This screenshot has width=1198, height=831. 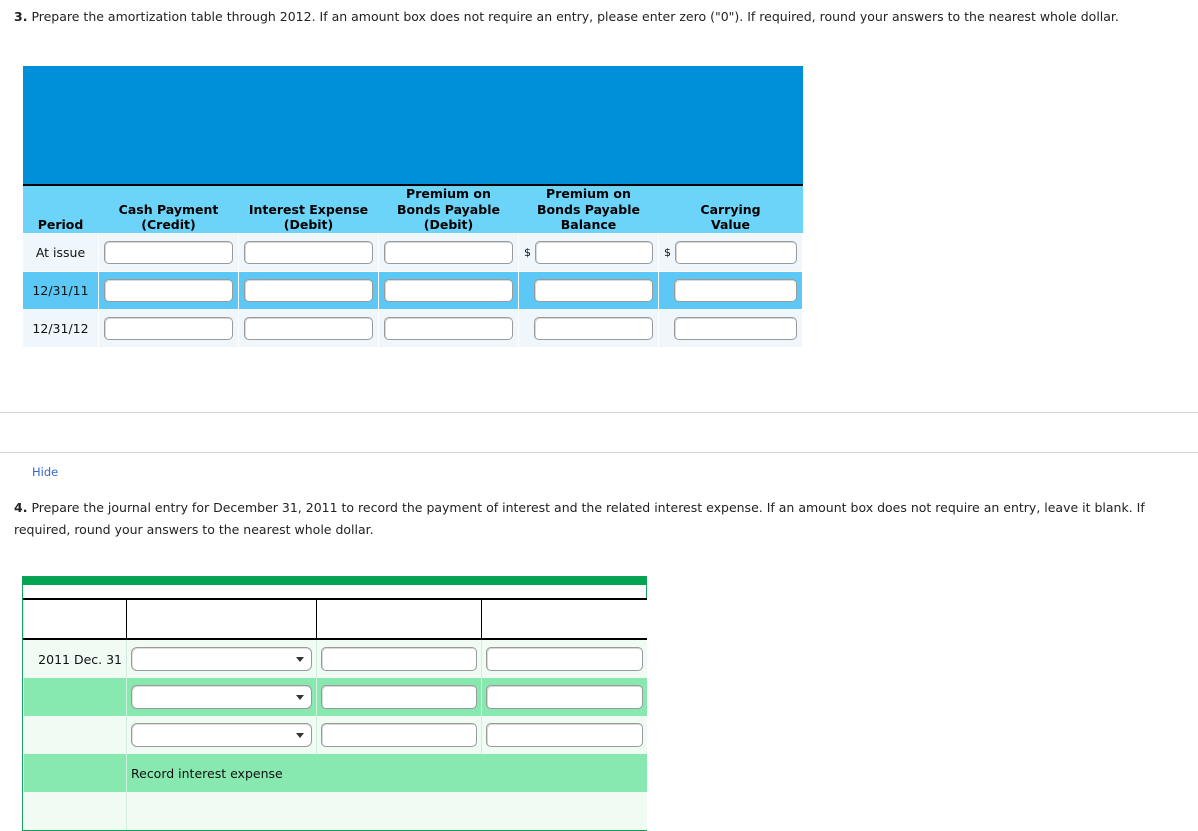 I want to click on table-row: At issue $ $, so click(x=412, y=252).